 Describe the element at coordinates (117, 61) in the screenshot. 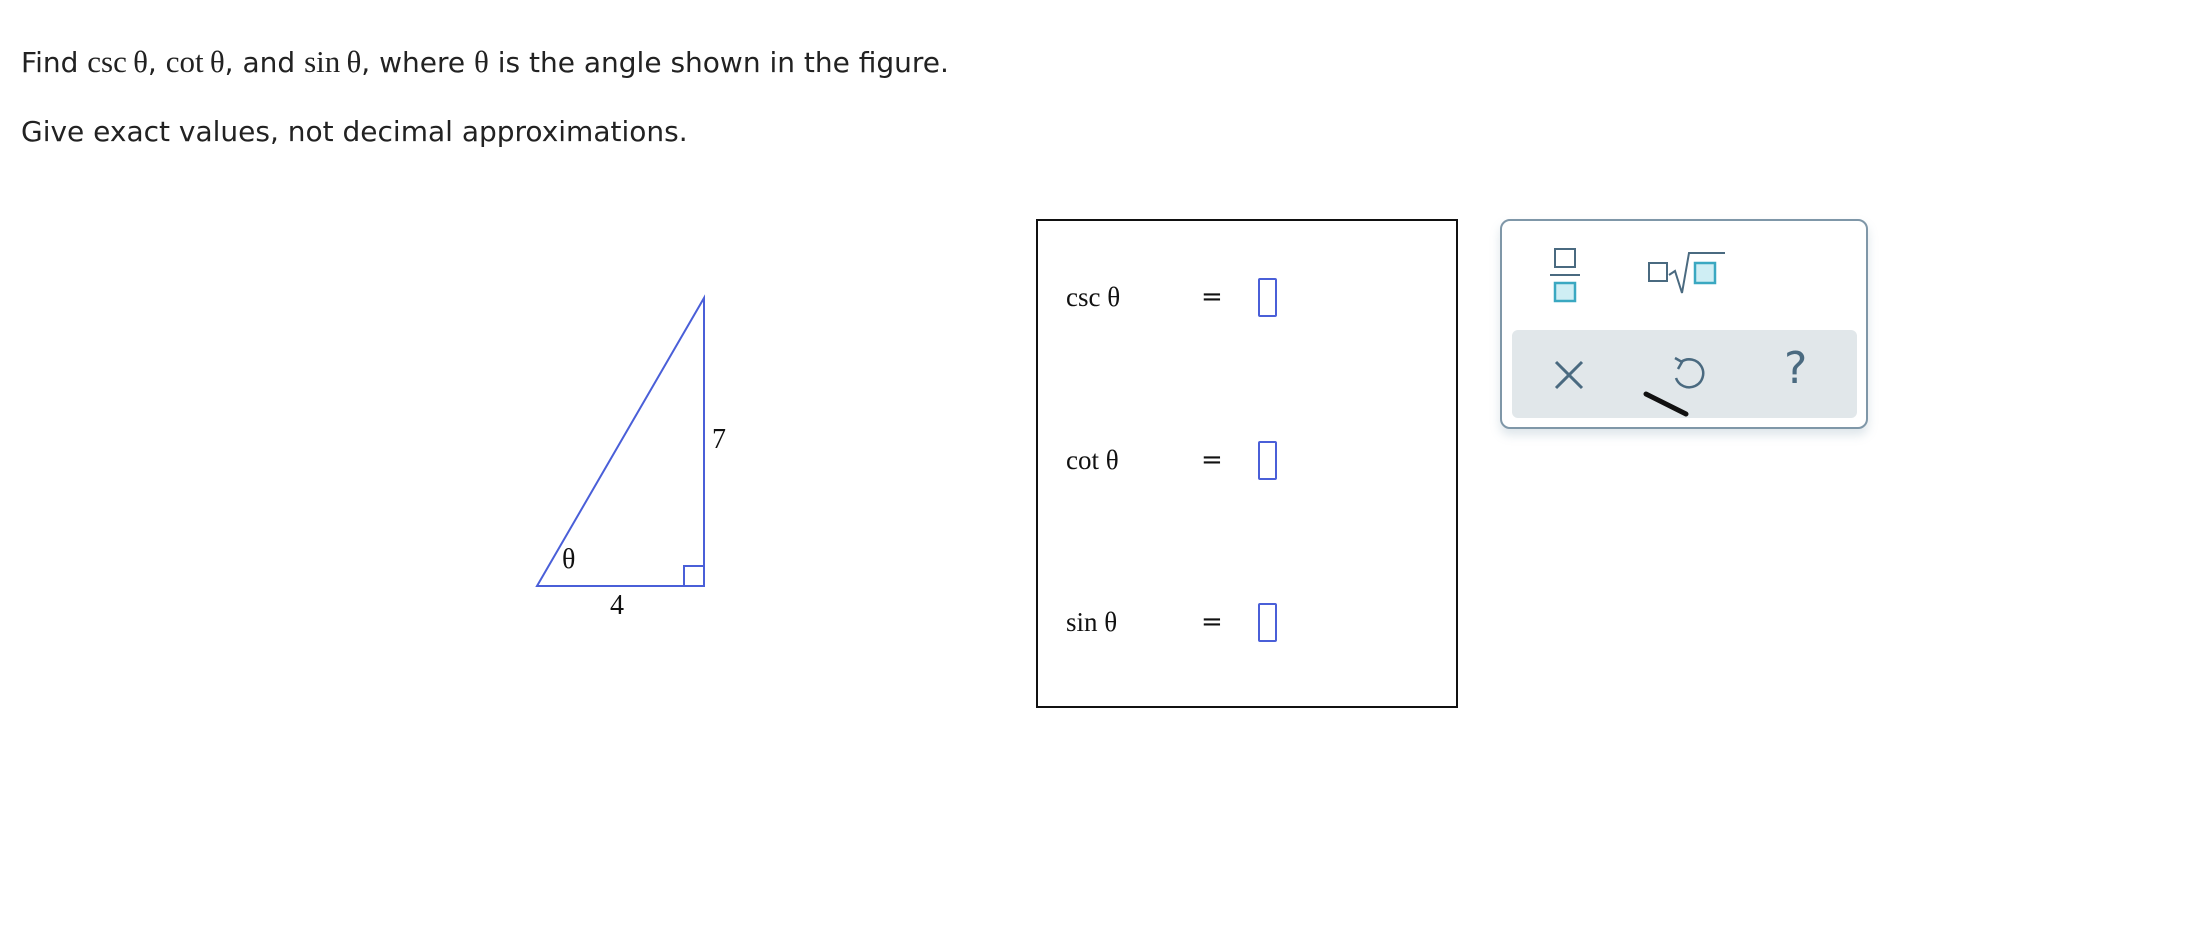

I see `math-csc: csc θ` at that location.